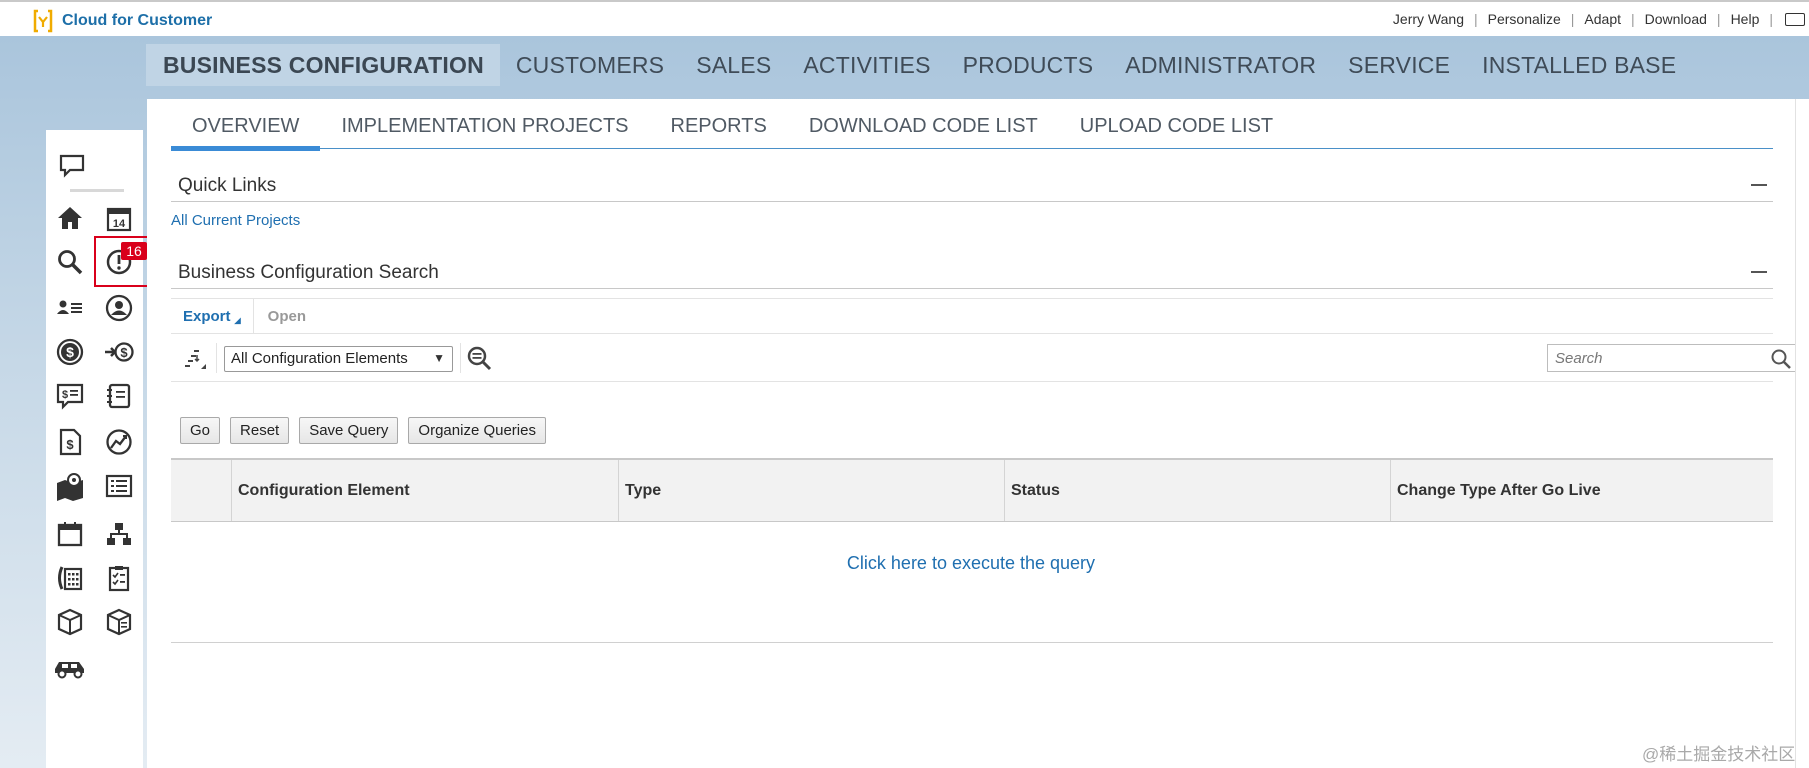 This screenshot has width=1809, height=768. I want to click on car-icon, so click(70, 666).